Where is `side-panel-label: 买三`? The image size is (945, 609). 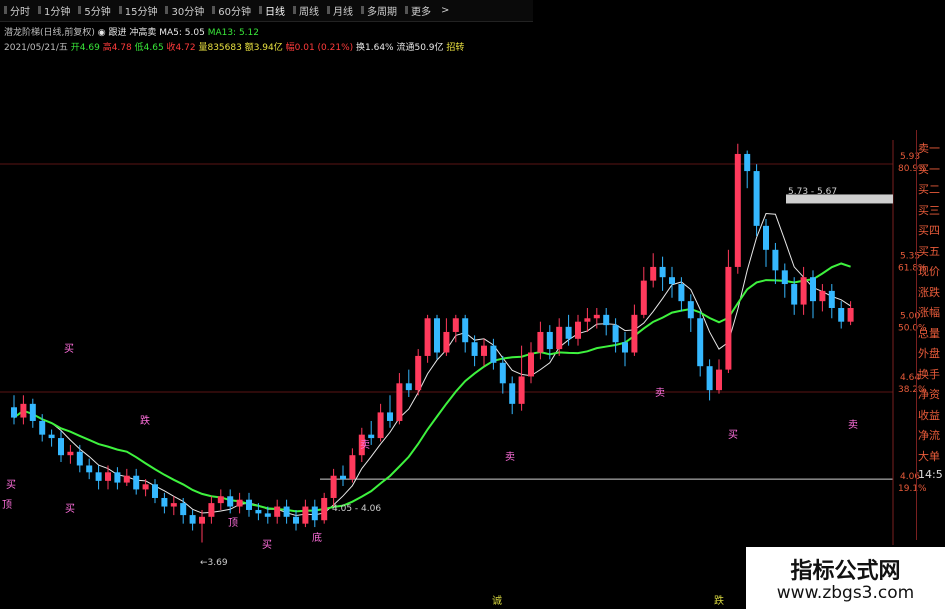
side-panel-label: 买三 is located at coordinates (929, 210).